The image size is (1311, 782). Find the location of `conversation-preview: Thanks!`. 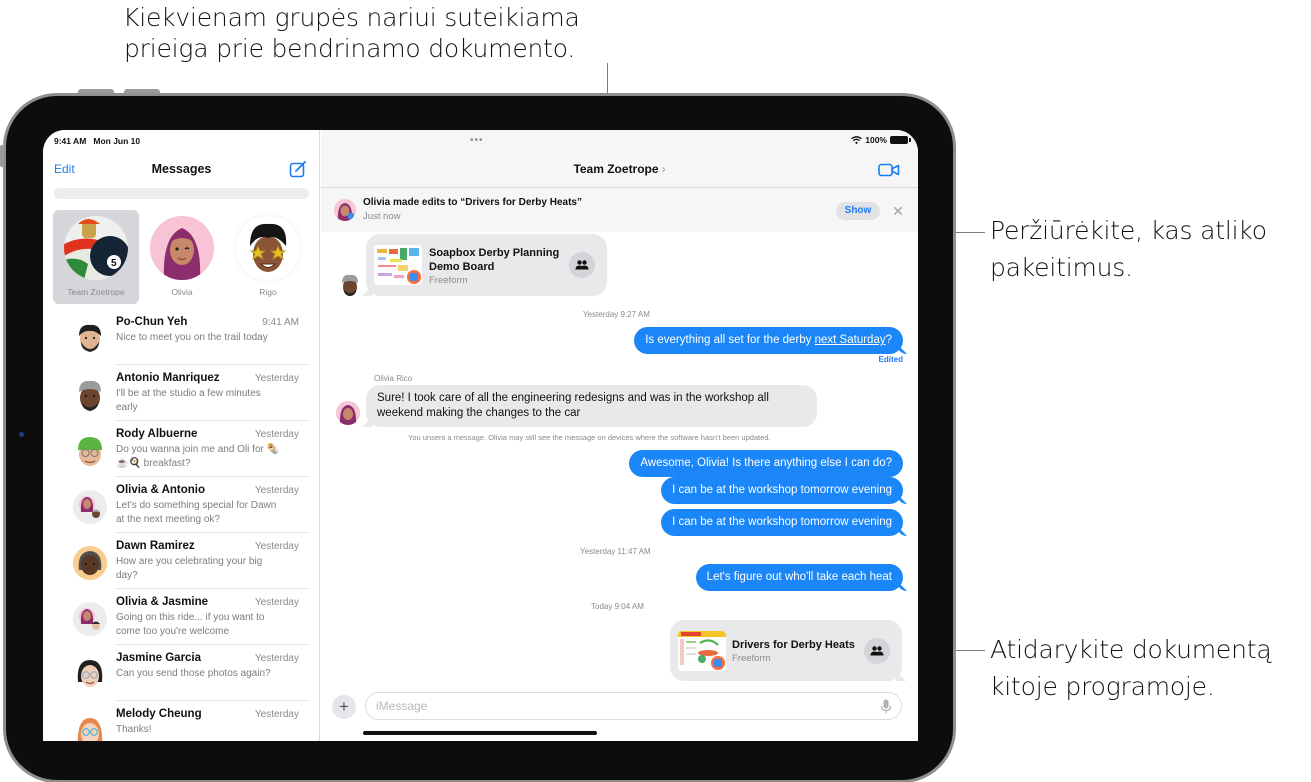

conversation-preview: Thanks! is located at coordinates (134, 729).